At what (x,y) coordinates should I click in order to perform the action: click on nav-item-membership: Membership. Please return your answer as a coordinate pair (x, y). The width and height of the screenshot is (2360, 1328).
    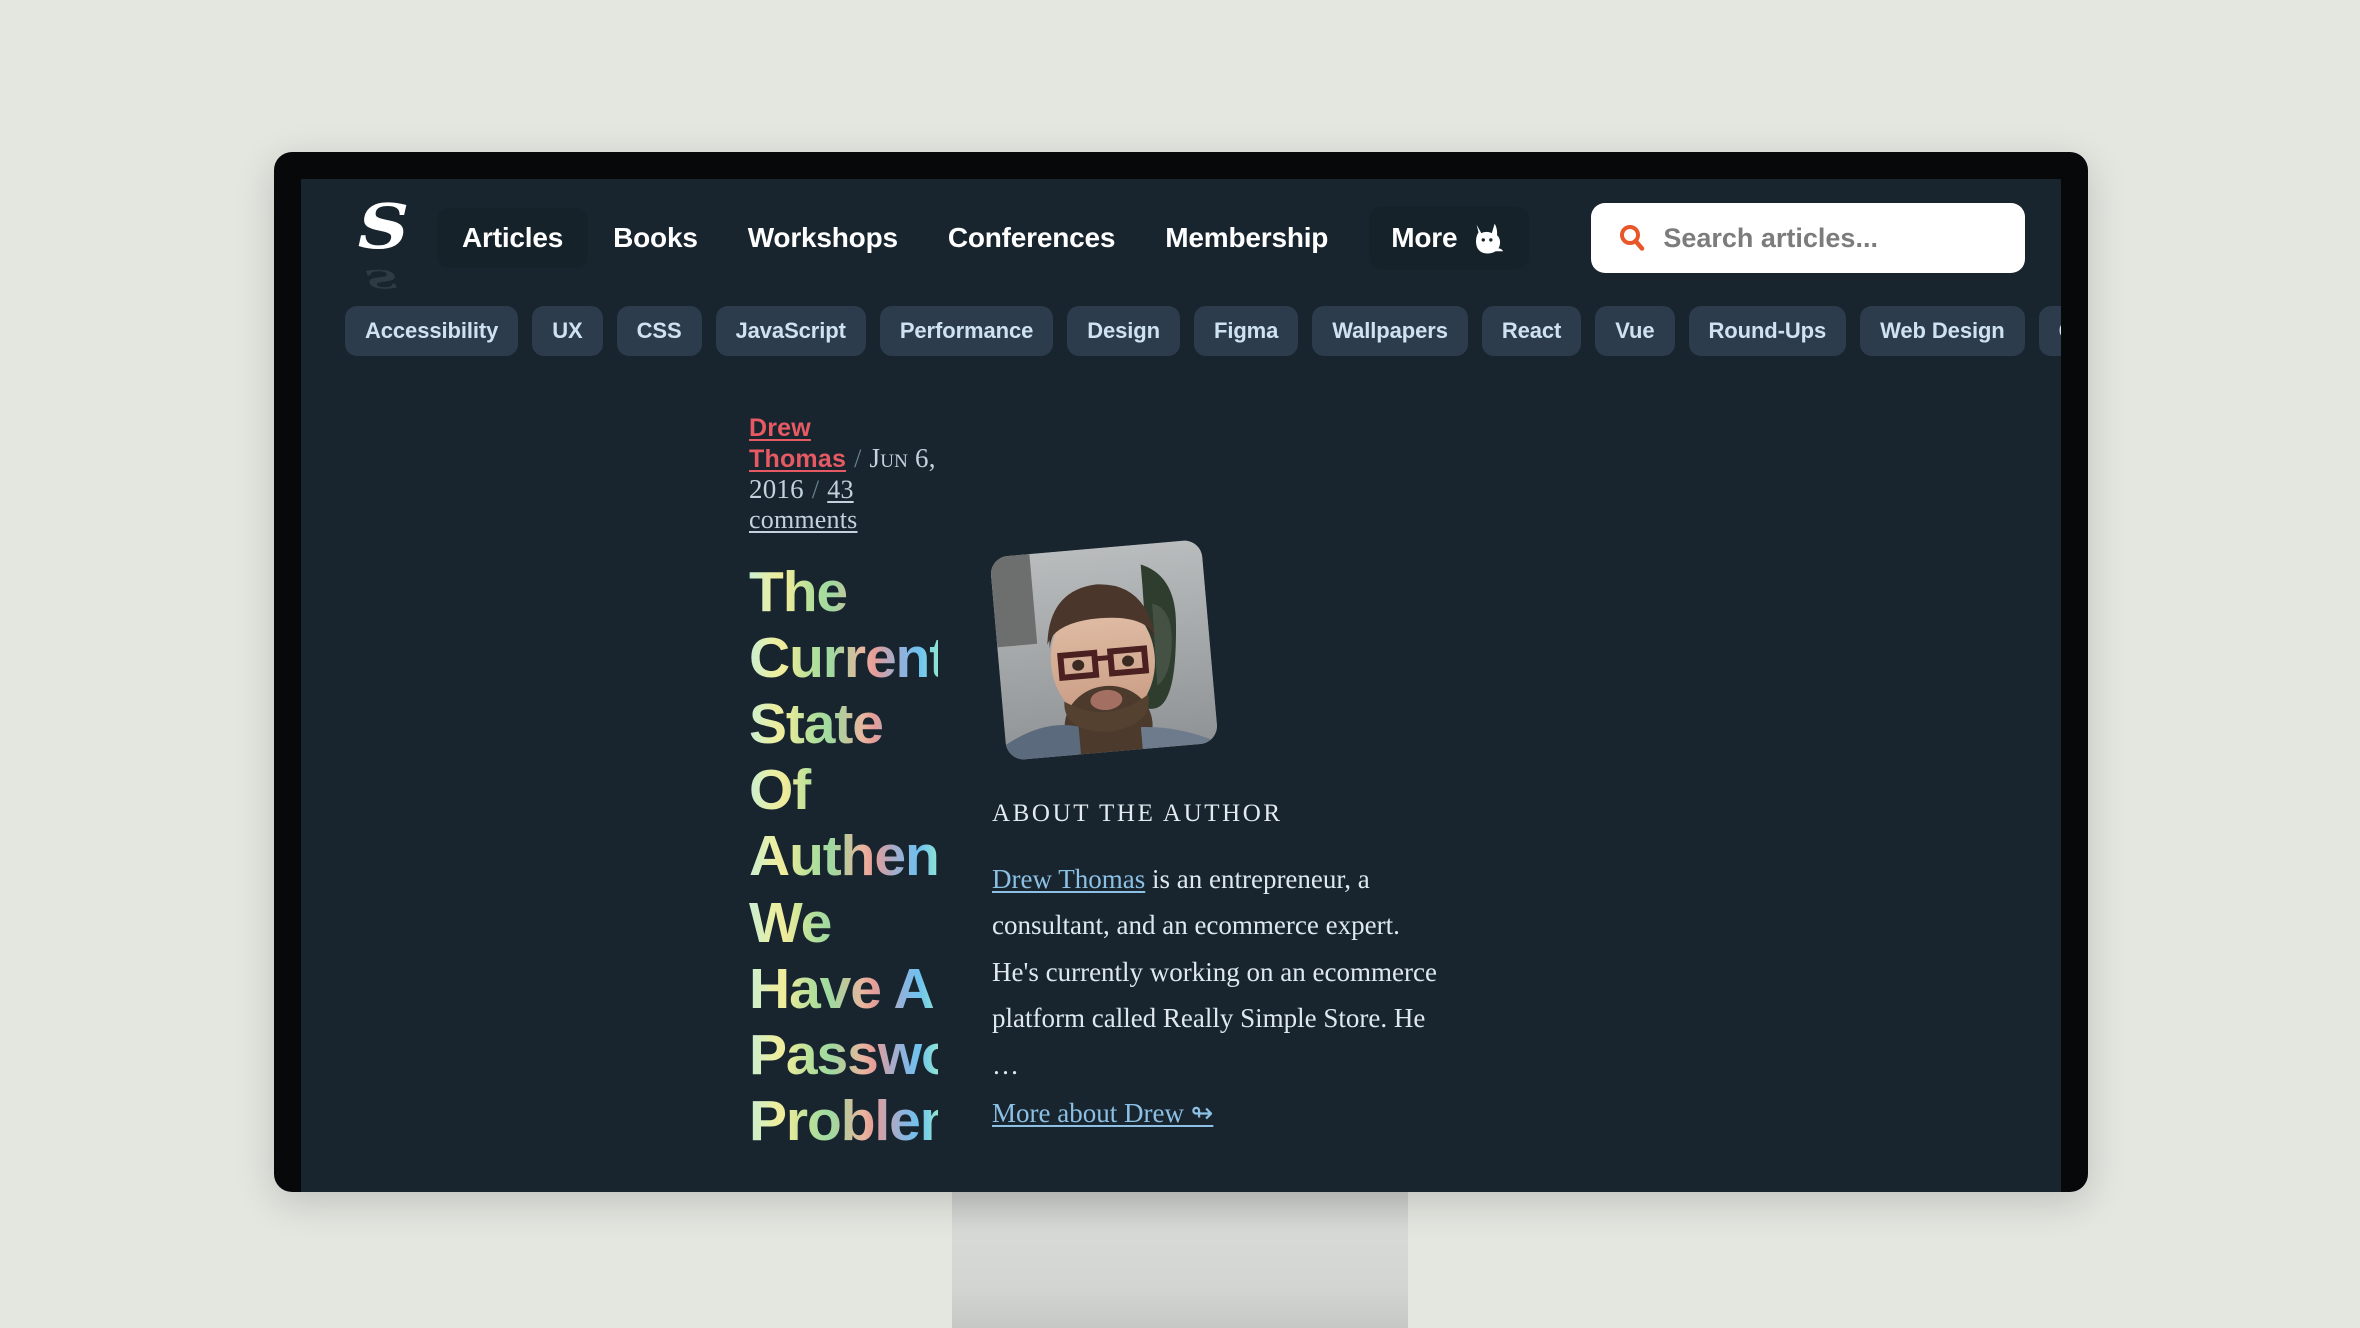
    Looking at the image, I should click on (1246, 238).